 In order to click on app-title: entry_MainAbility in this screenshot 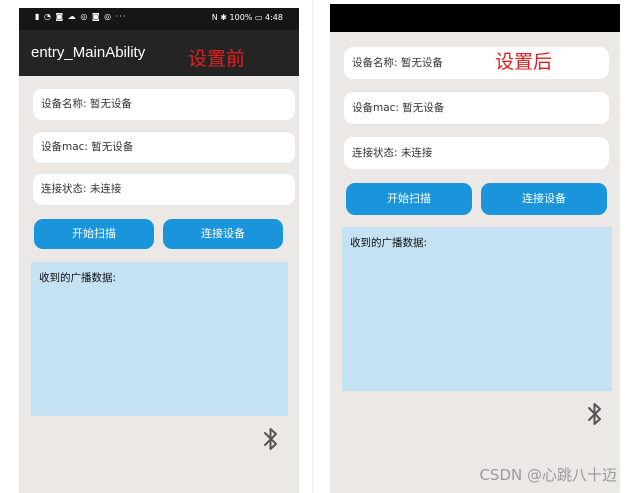, I will do `click(88, 52)`.